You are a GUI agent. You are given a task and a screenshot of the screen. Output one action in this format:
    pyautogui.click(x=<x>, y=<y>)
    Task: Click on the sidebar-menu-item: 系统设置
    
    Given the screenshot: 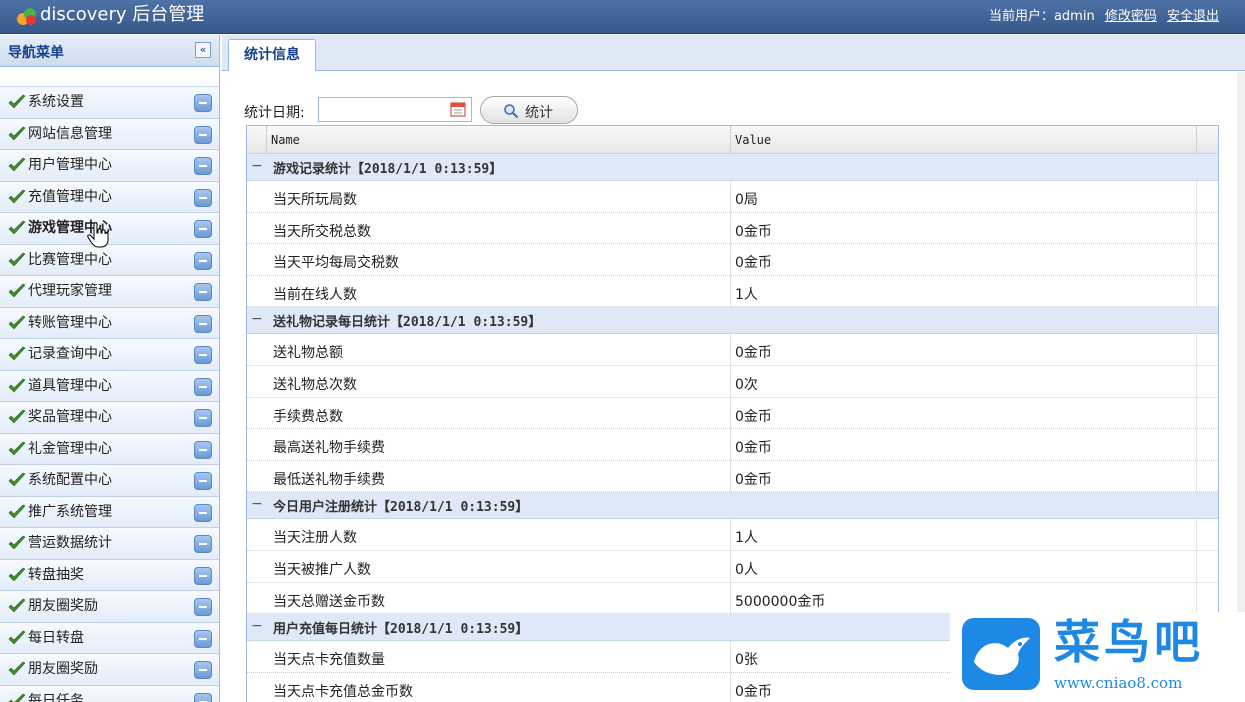 What is the action you would take?
    pyautogui.click(x=109, y=103)
    